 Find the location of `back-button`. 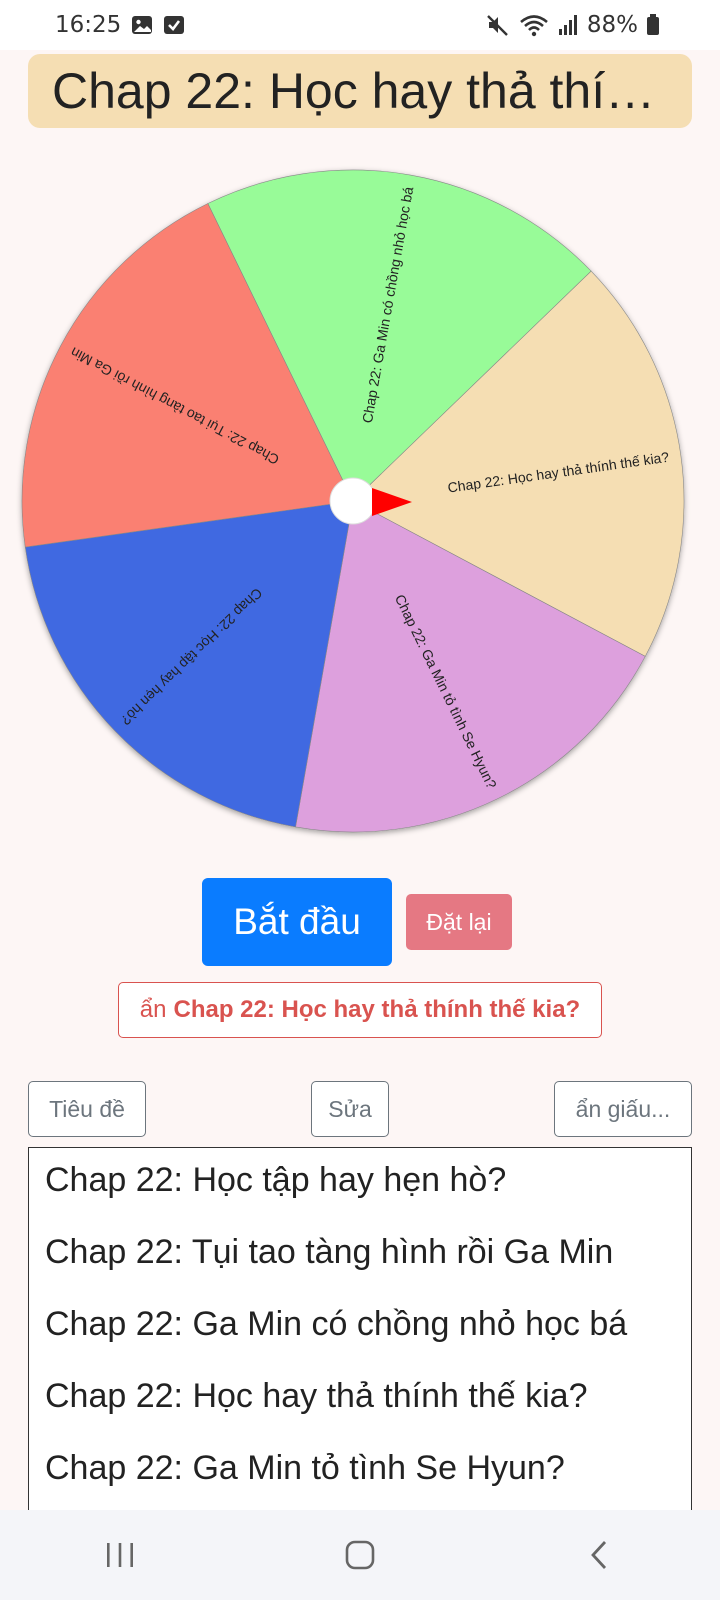

back-button is located at coordinates (600, 1555).